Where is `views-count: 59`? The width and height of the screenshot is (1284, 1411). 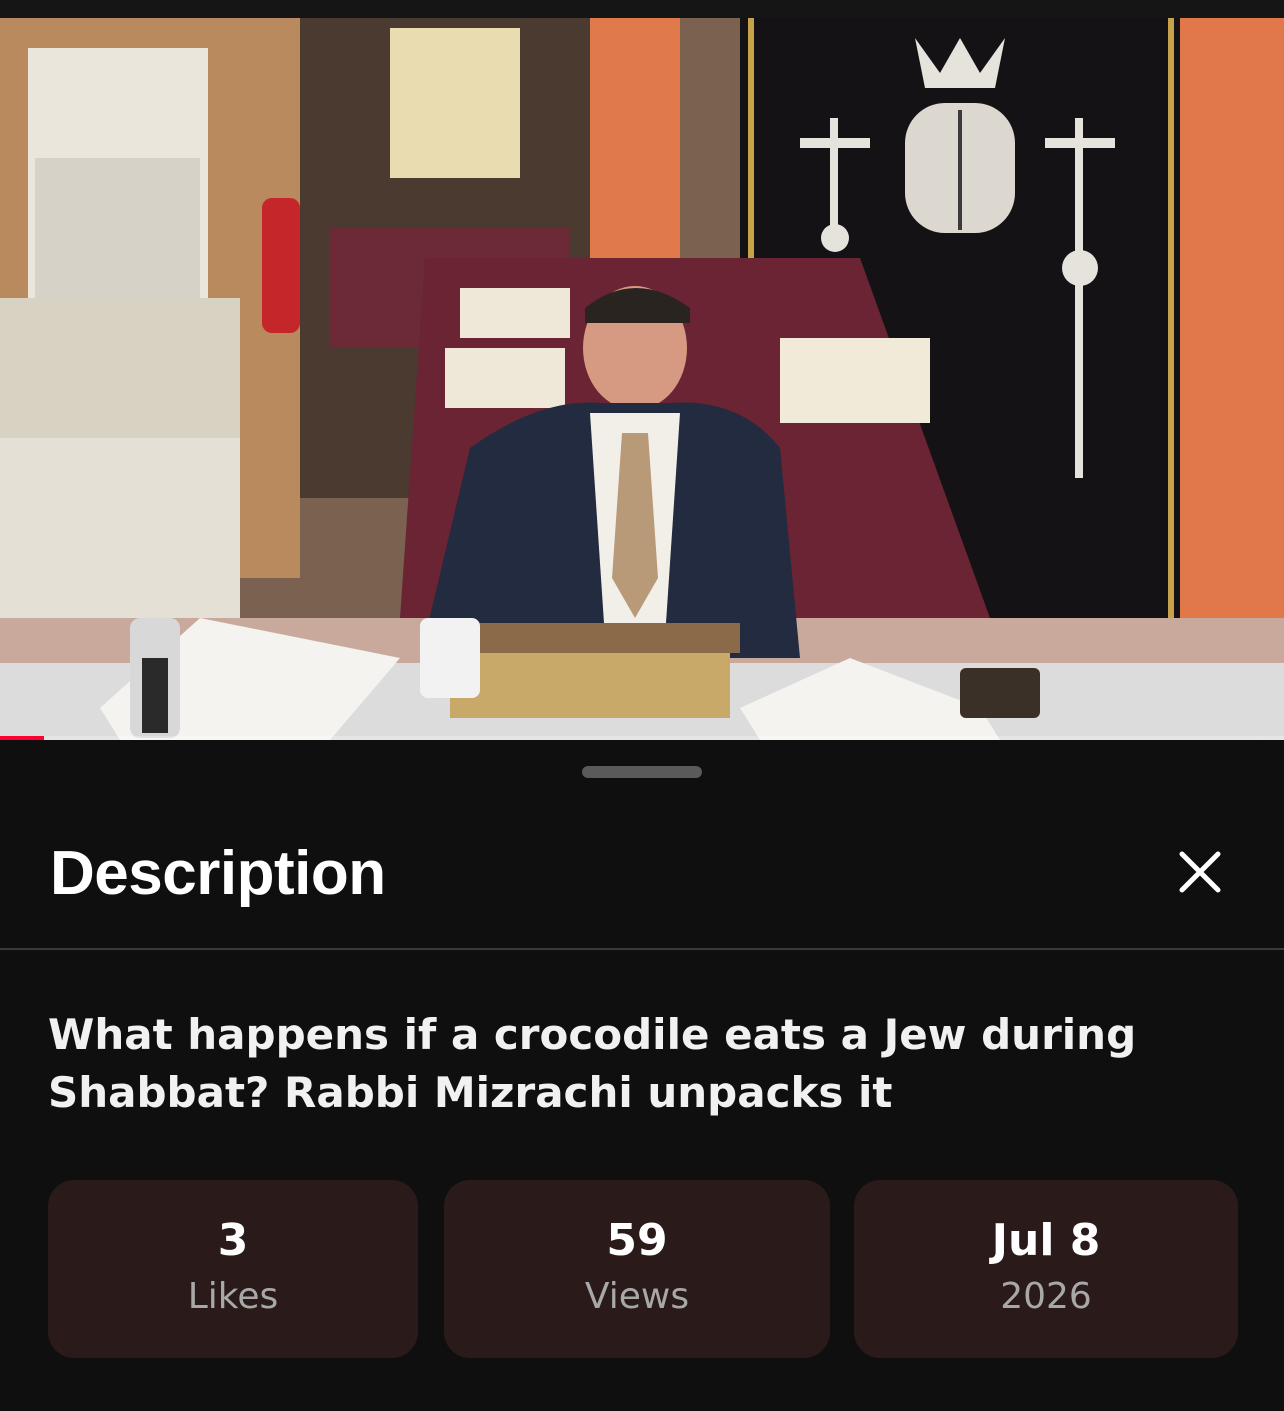 views-count: 59 is located at coordinates (637, 1240).